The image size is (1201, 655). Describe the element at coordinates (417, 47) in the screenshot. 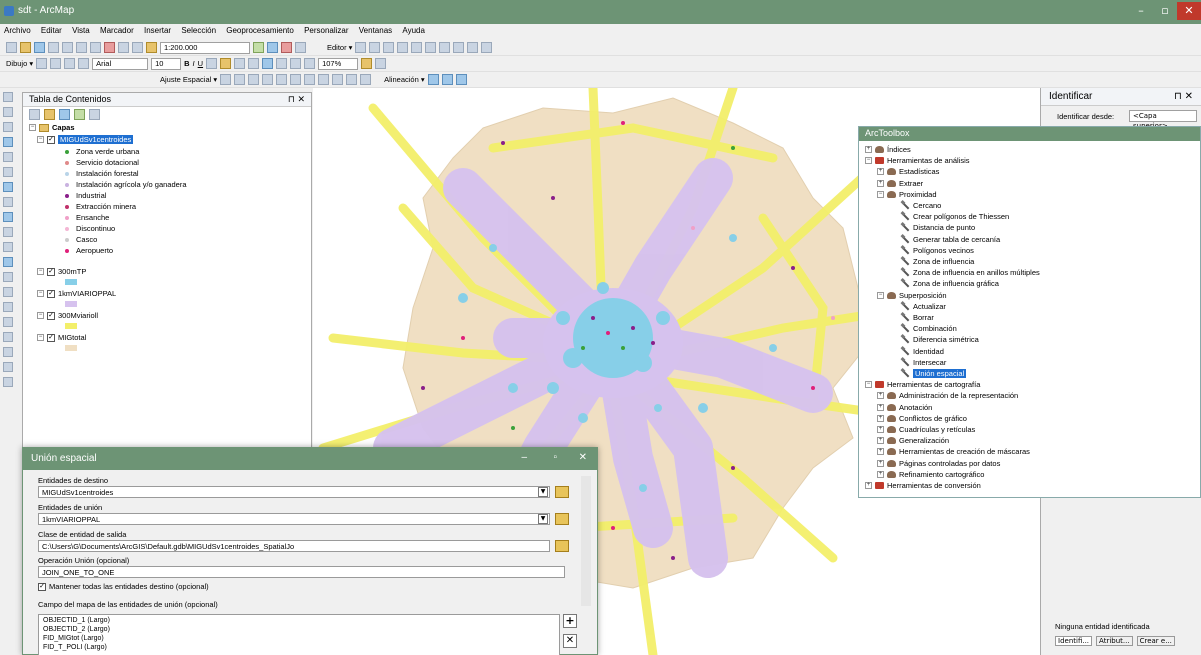

I see `rotate-icon` at that location.